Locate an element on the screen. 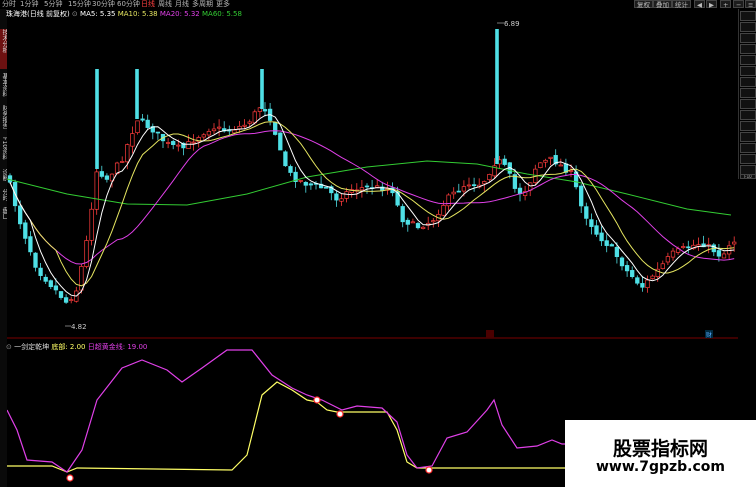 The width and height of the screenshot is (756, 487). tab-period-3: 15分钟 is located at coordinates (79, 4).